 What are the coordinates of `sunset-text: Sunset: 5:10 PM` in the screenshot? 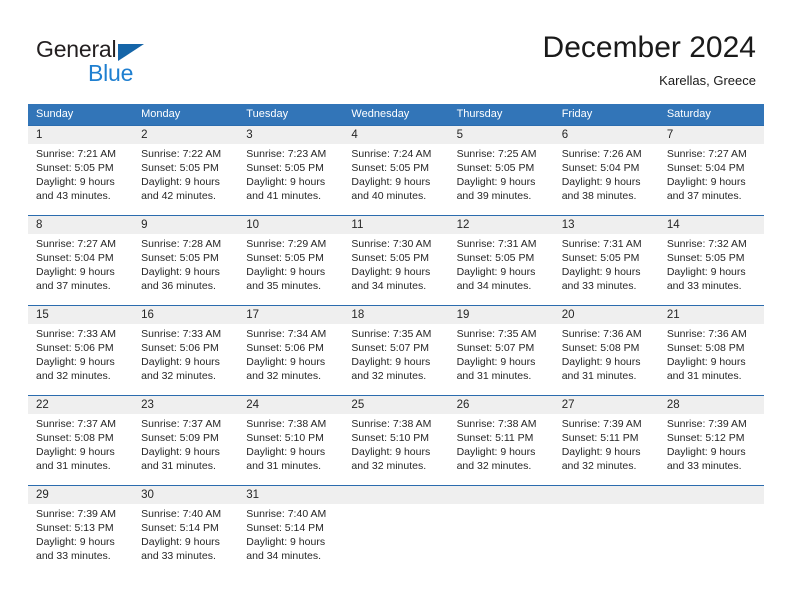 It's located at (390, 438).